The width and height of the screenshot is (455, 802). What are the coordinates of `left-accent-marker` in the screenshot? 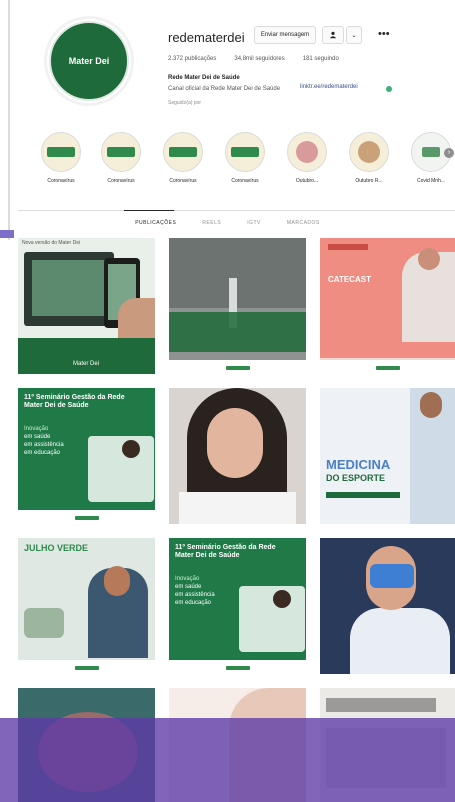 It's located at (7, 234).